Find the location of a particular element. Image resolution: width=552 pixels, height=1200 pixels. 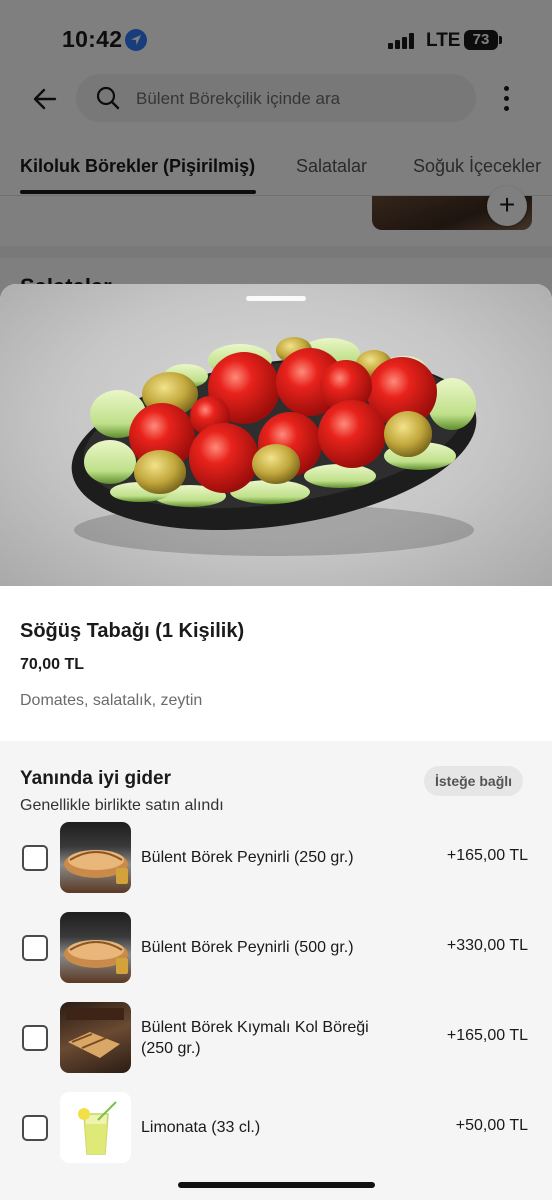

addon-name: Limonata (33 cl.) is located at coordinates (201, 1127).